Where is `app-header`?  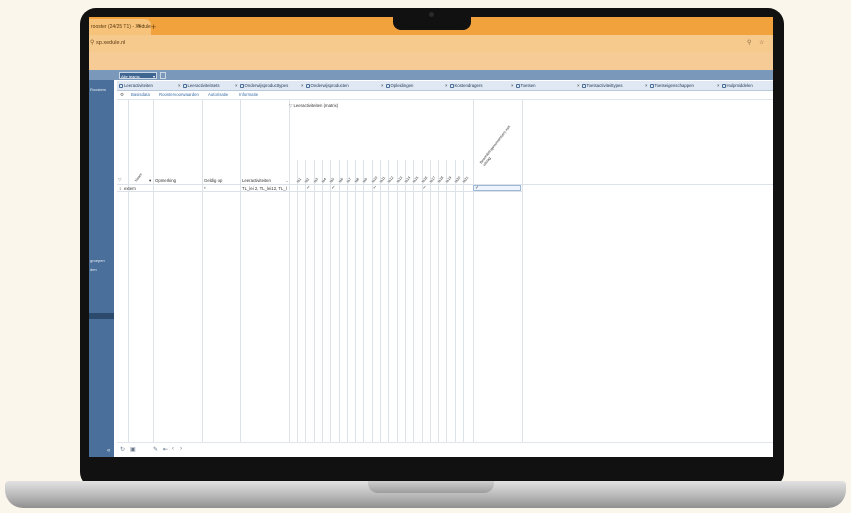 app-header is located at coordinates (431, 75).